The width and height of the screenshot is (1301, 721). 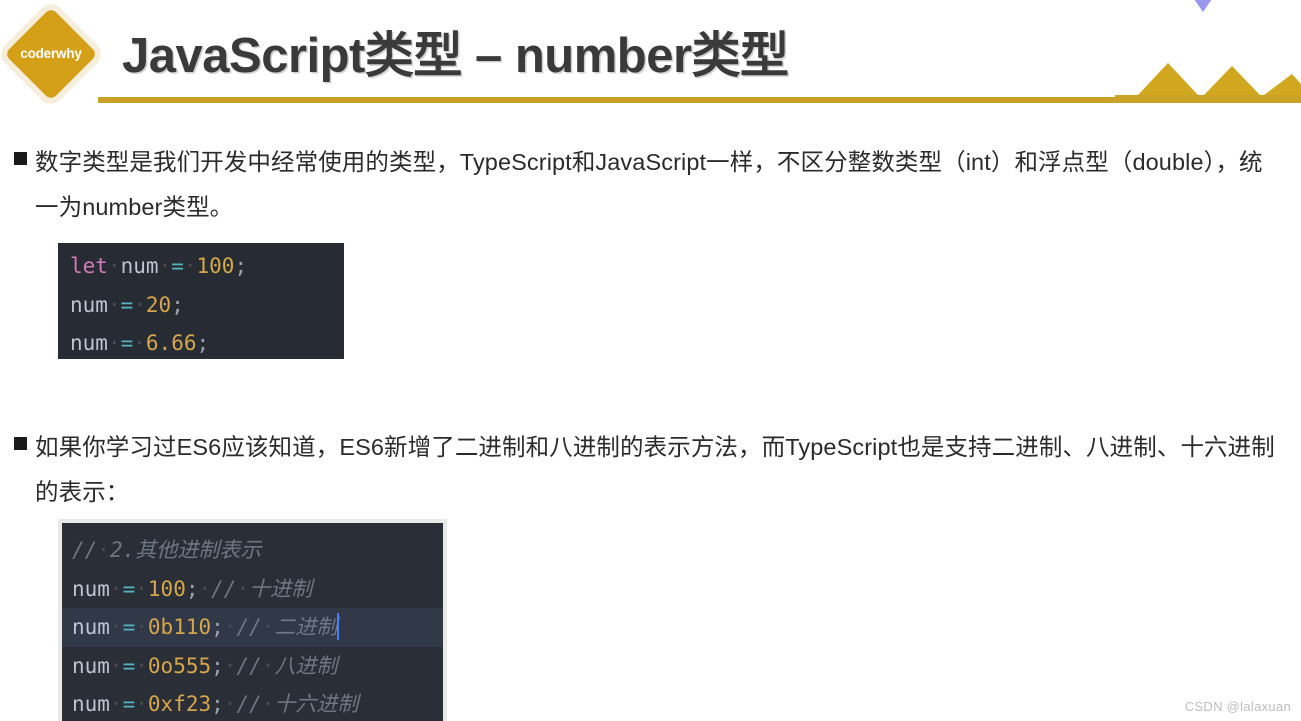 I want to click on text-cursor, so click(x=338, y=626).